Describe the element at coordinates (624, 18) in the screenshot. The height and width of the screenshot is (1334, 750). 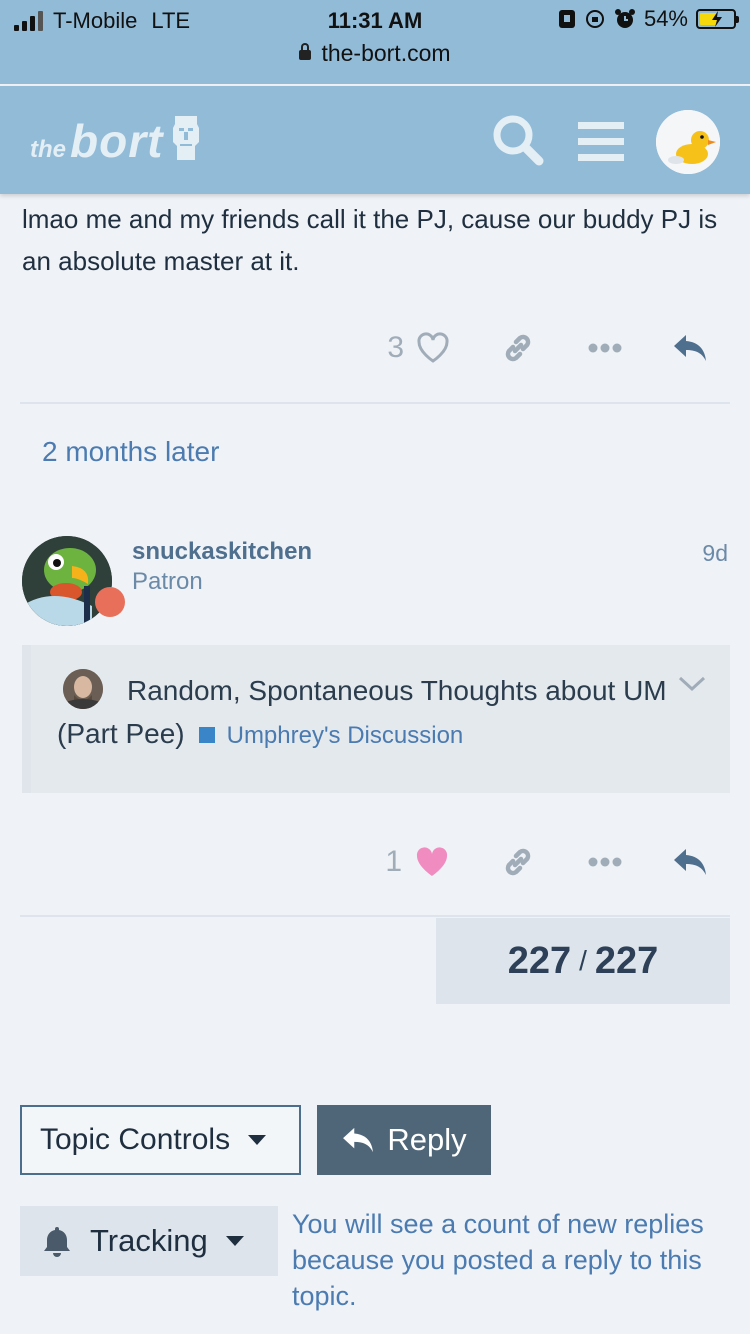
I see `alarm-icon` at that location.